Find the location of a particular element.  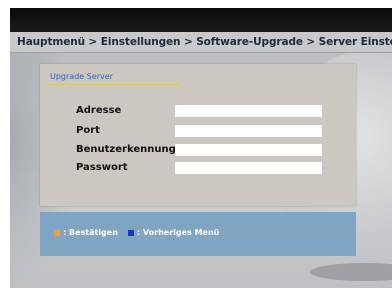

port-input is located at coordinates (248, 131).